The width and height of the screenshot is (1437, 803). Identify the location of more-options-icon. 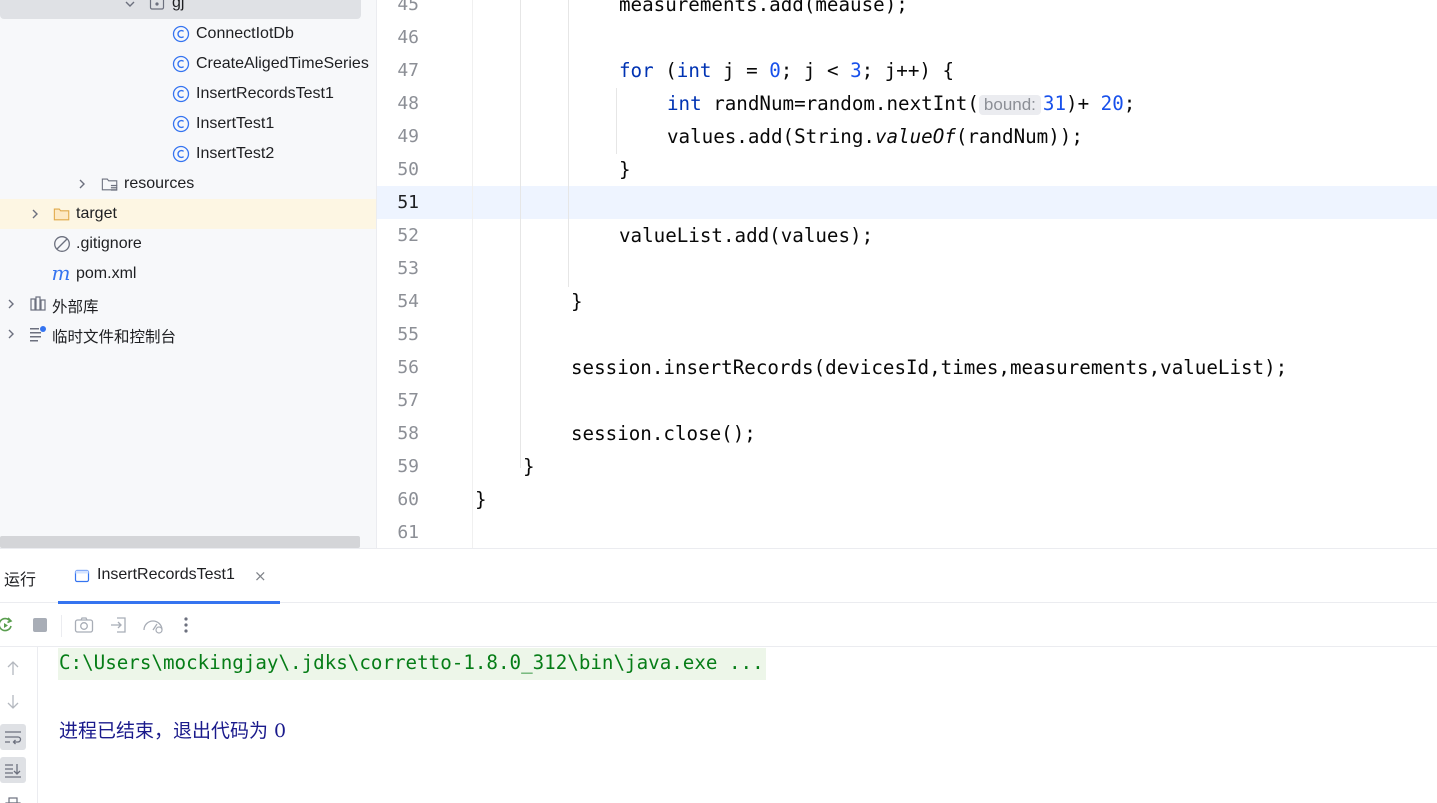
(186, 625).